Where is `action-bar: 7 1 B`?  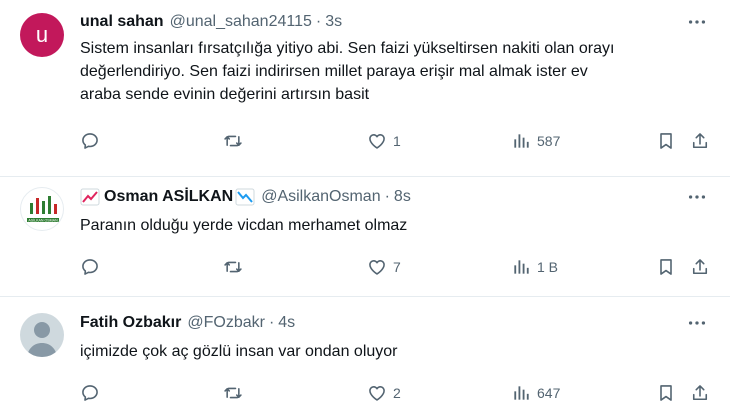 action-bar: 7 1 B is located at coordinates (395, 267).